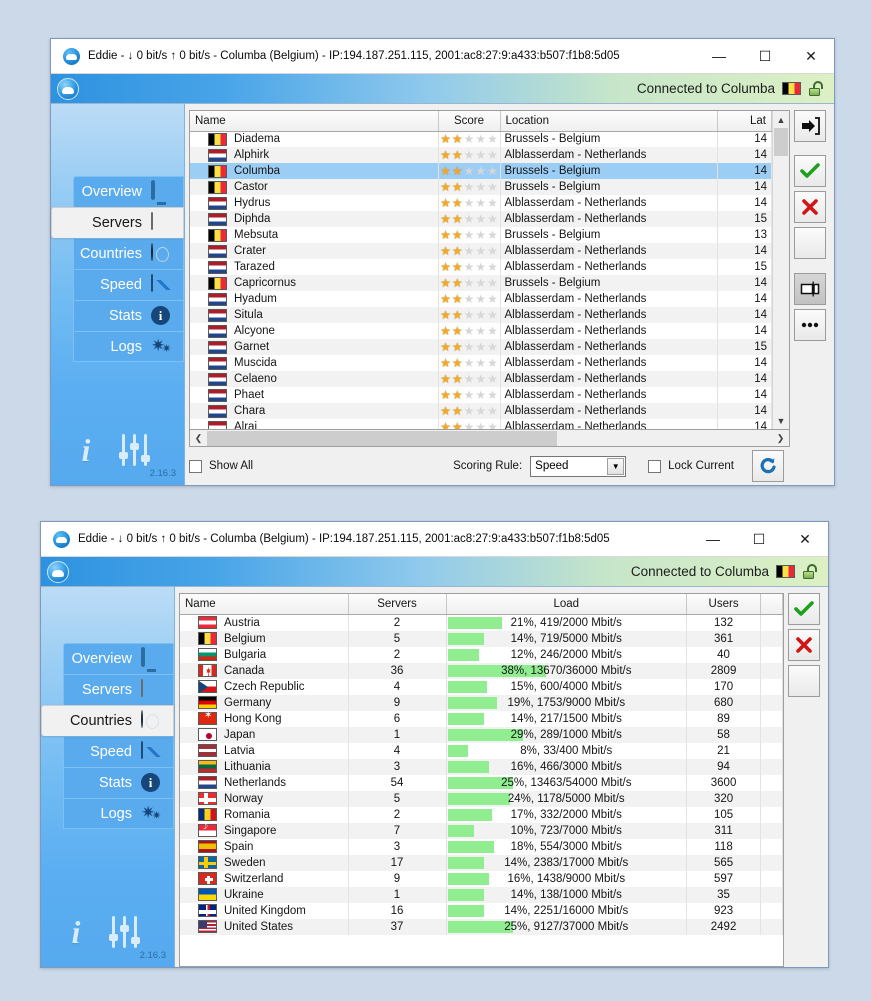 Image resolution: width=871 pixels, height=1001 pixels. Describe the element at coordinates (481, 171) in the screenshot. I see `table-row: Columba ★ ★ ★ ★ ★ Brussels - Belgium 14` at that location.